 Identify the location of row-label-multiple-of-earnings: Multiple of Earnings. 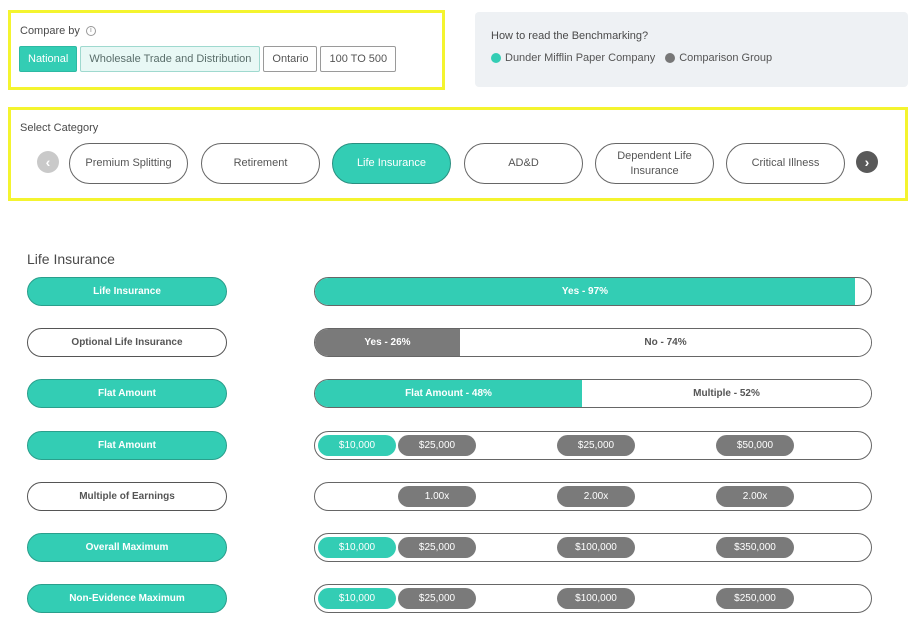
(127, 496).